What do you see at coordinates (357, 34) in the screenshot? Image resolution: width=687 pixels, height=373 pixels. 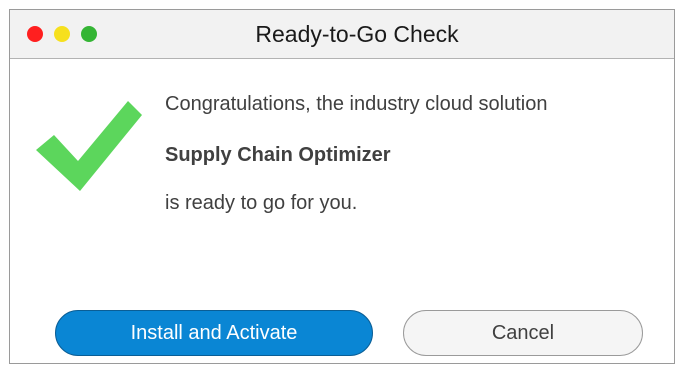 I see `window-title: Ready-to-Go Check` at bounding box center [357, 34].